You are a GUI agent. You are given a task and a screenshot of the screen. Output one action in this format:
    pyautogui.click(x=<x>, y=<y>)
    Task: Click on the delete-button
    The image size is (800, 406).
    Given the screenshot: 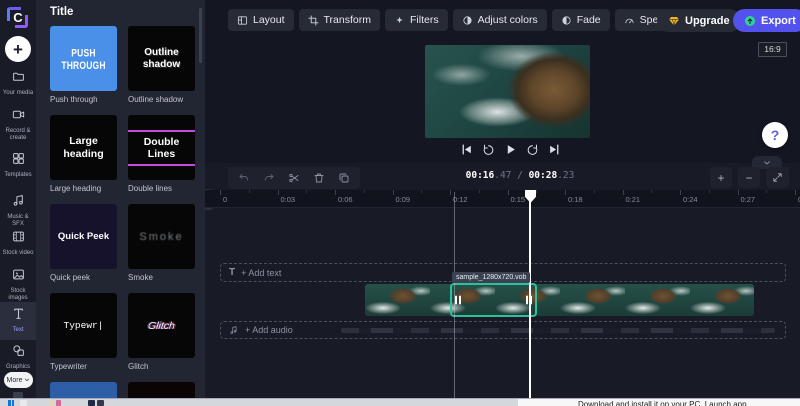 What is the action you would take?
    pyautogui.click(x=319, y=178)
    